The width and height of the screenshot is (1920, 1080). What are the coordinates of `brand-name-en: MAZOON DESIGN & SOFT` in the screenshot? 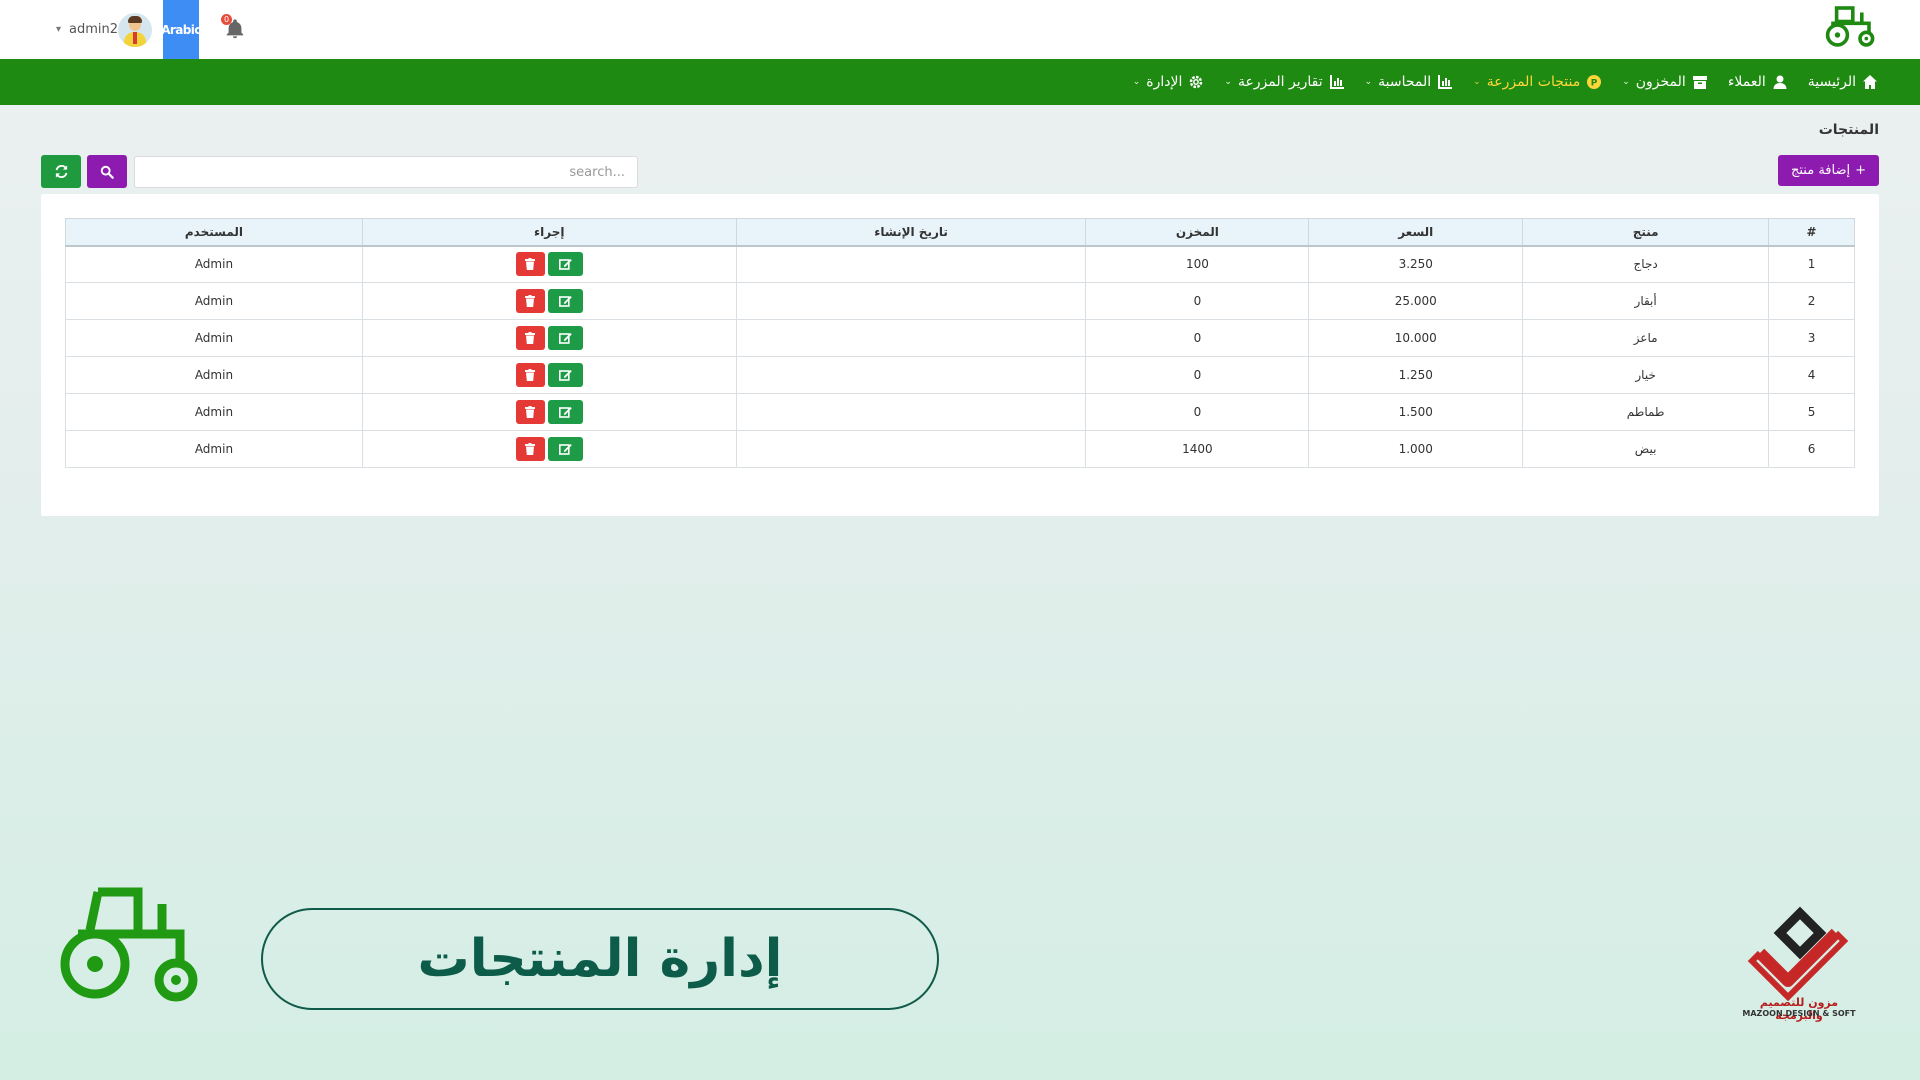 It's located at (1799, 1013).